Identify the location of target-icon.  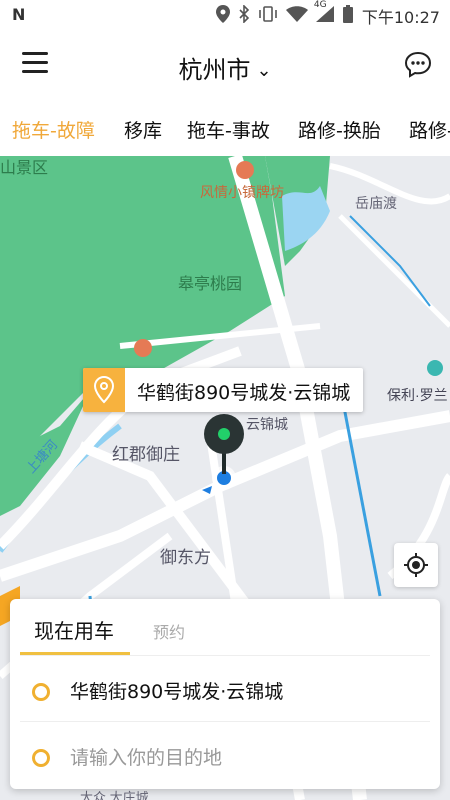
(416, 565).